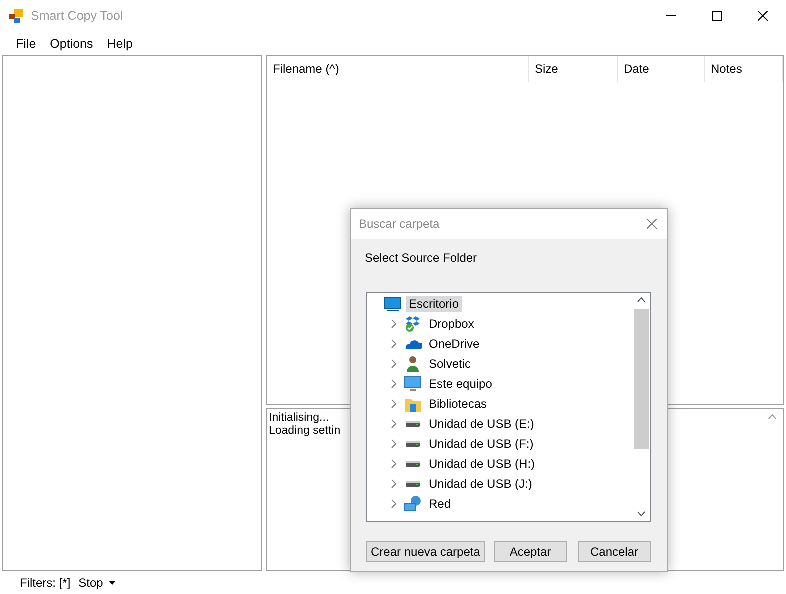 This screenshot has height=594, width=786. What do you see at coordinates (26, 43) in the screenshot?
I see `menu-item: File` at bounding box center [26, 43].